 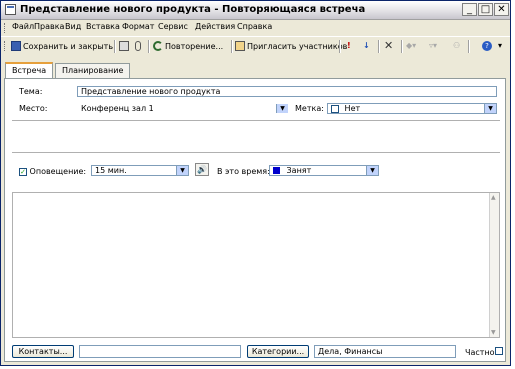 What do you see at coordinates (5, 46) in the screenshot?
I see `toolbar-grip` at bounding box center [5, 46].